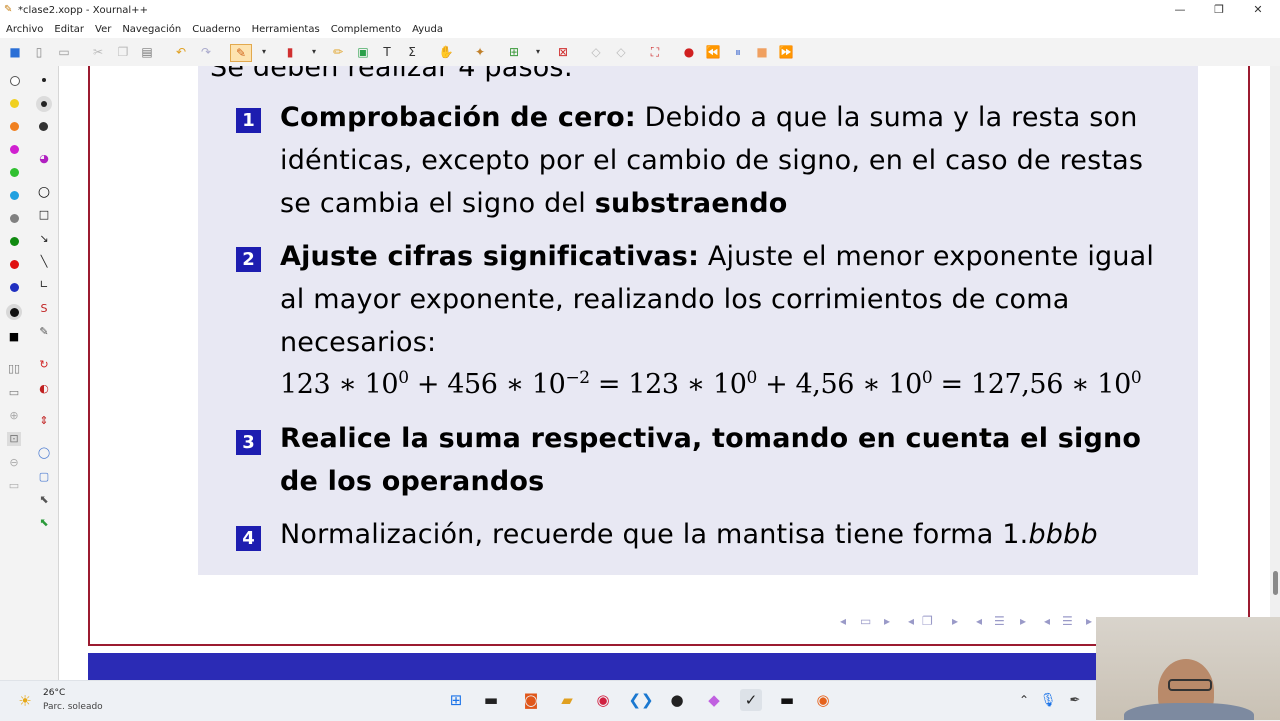 This screenshot has height=721, width=1280. I want to click on color-white-icon, so click(15, 81).